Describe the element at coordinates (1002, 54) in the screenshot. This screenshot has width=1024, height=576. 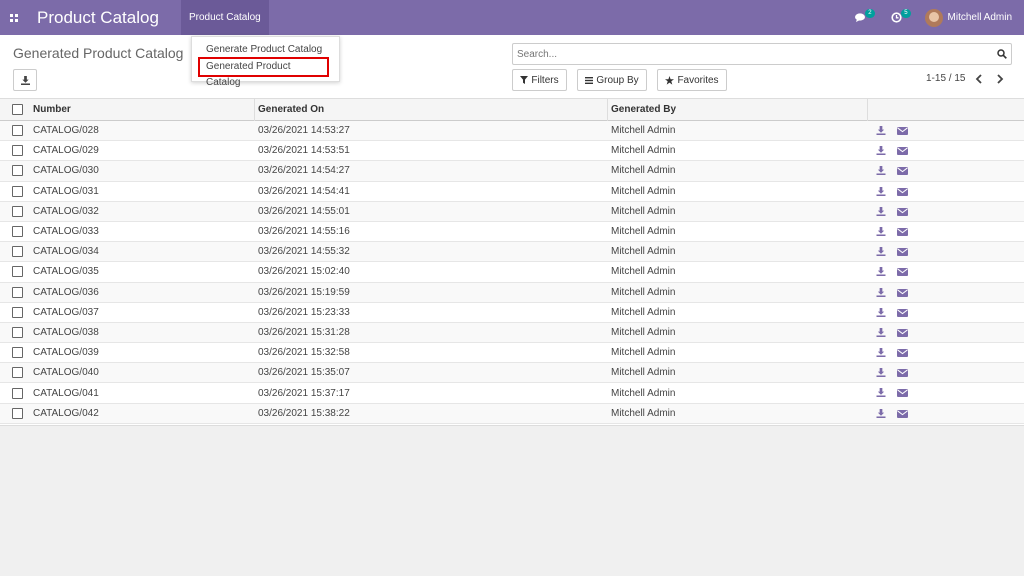
I see `search-icon` at that location.